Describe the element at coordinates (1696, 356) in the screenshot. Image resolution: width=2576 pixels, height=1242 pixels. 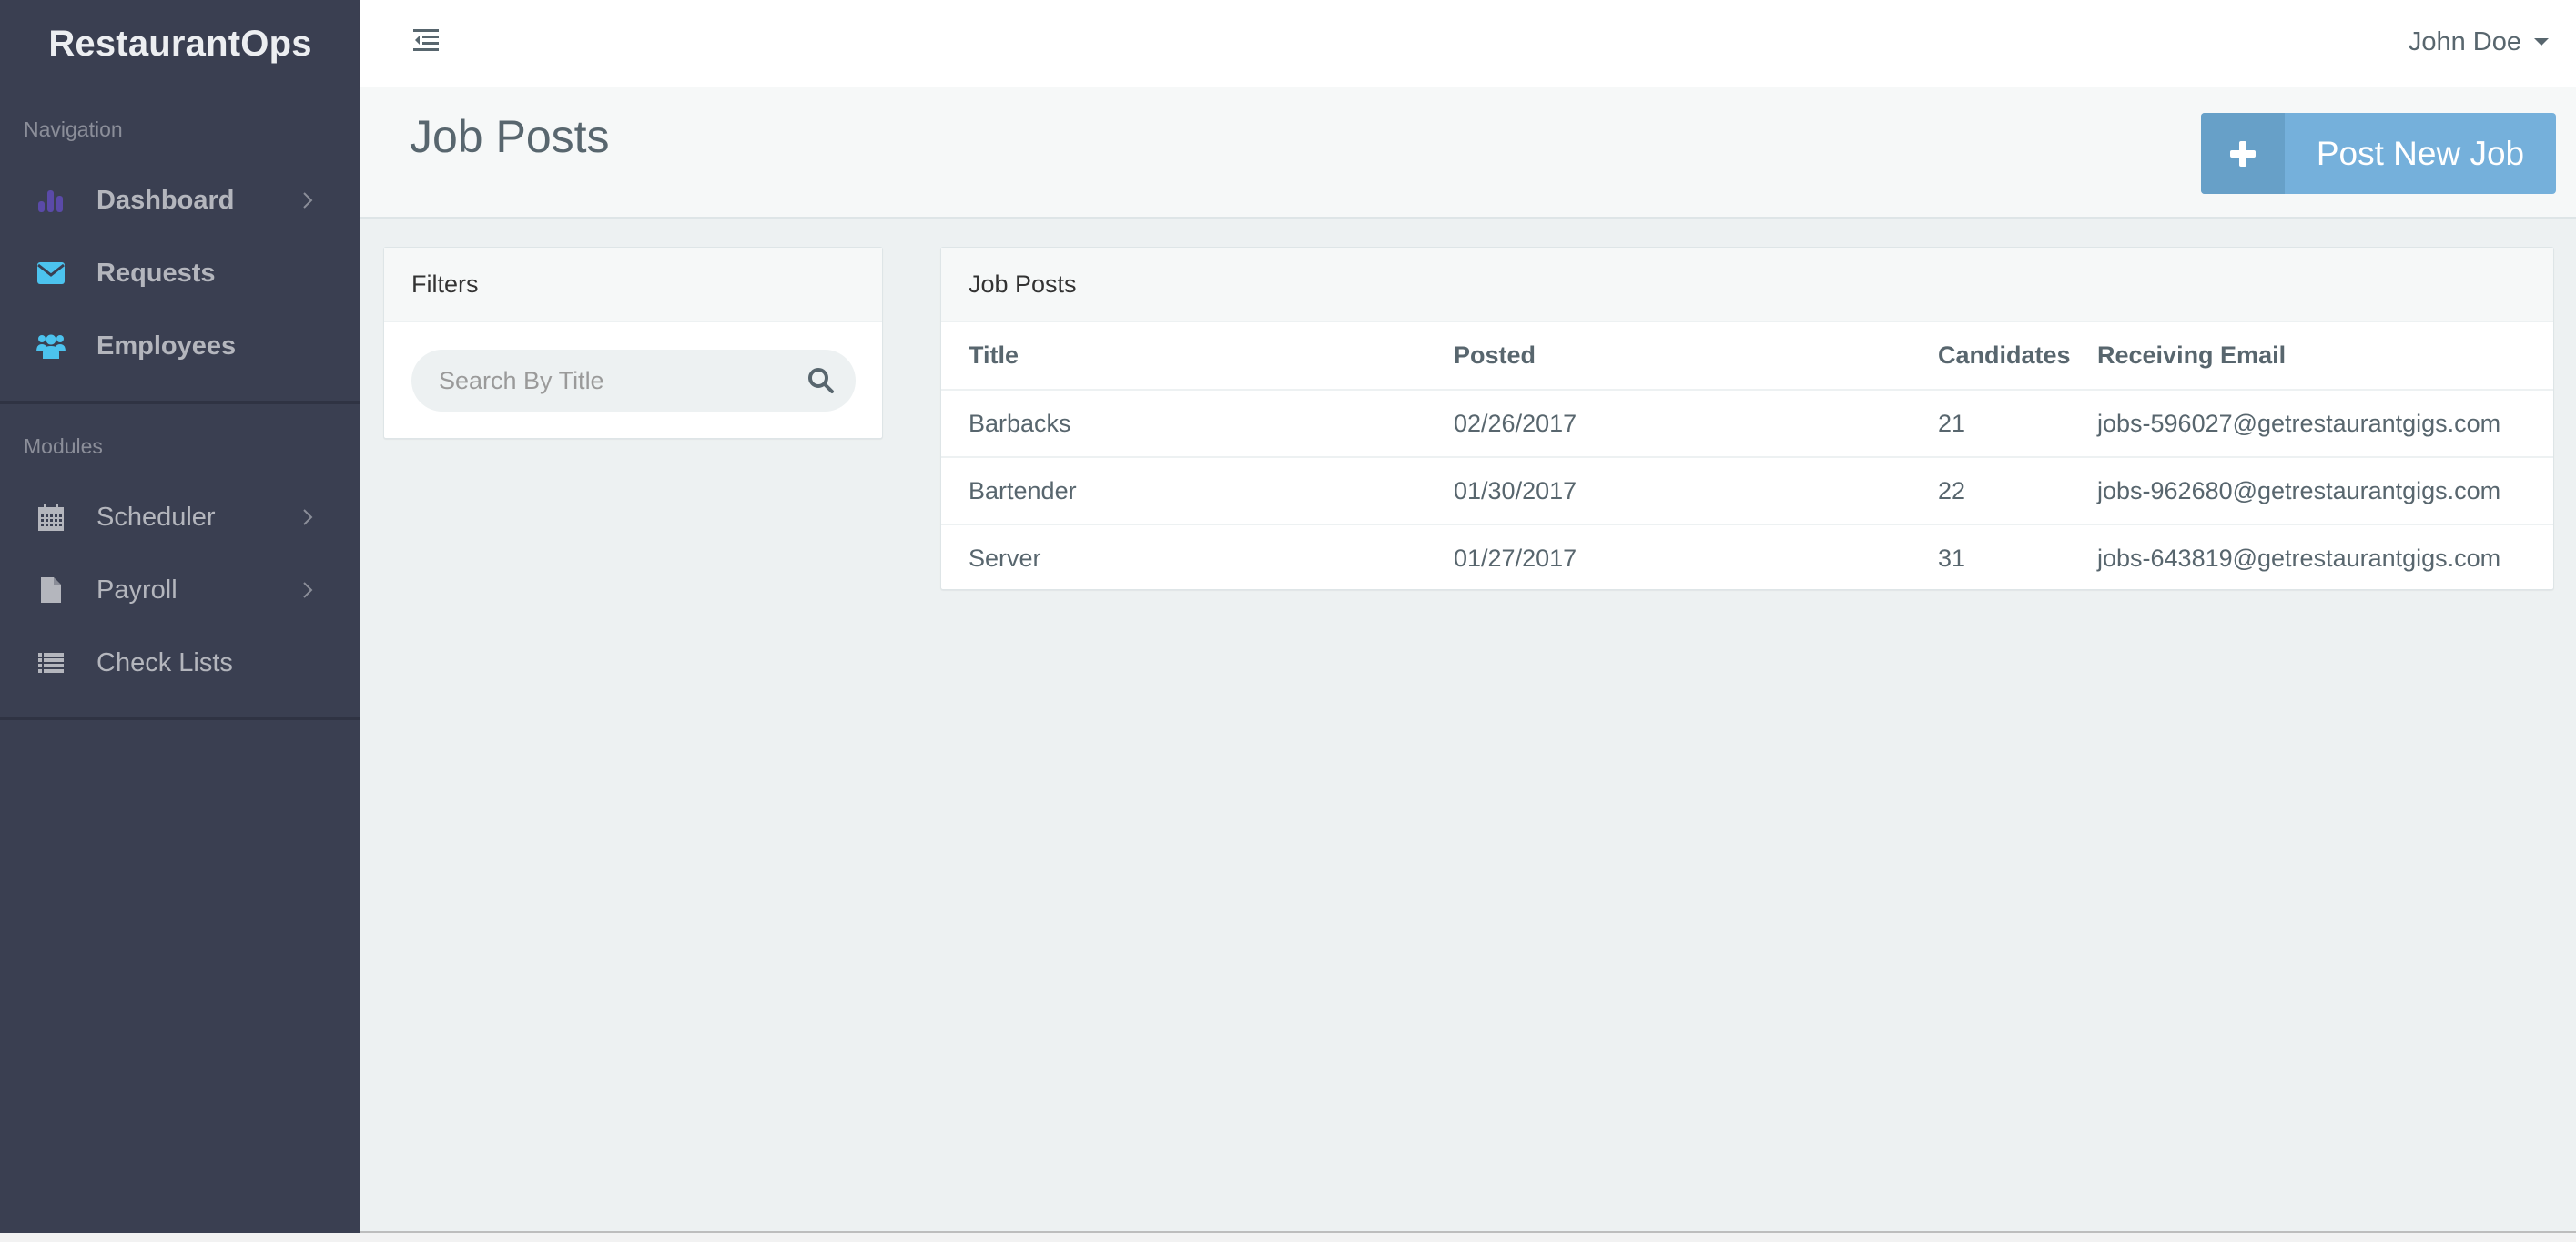
I see `column-header-posted: Posted` at that location.